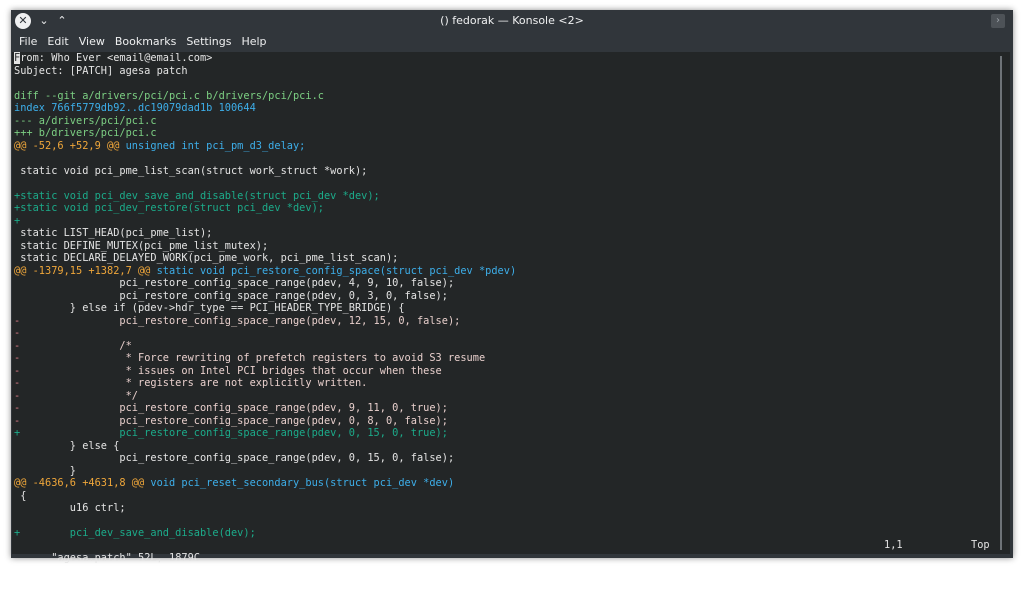 Image resolution: width=1024 pixels, height=602 pixels. What do you see at coordinates (76, 345) in the screenshot?
I see `line-segment: /*` at bounding box center [76, 345].